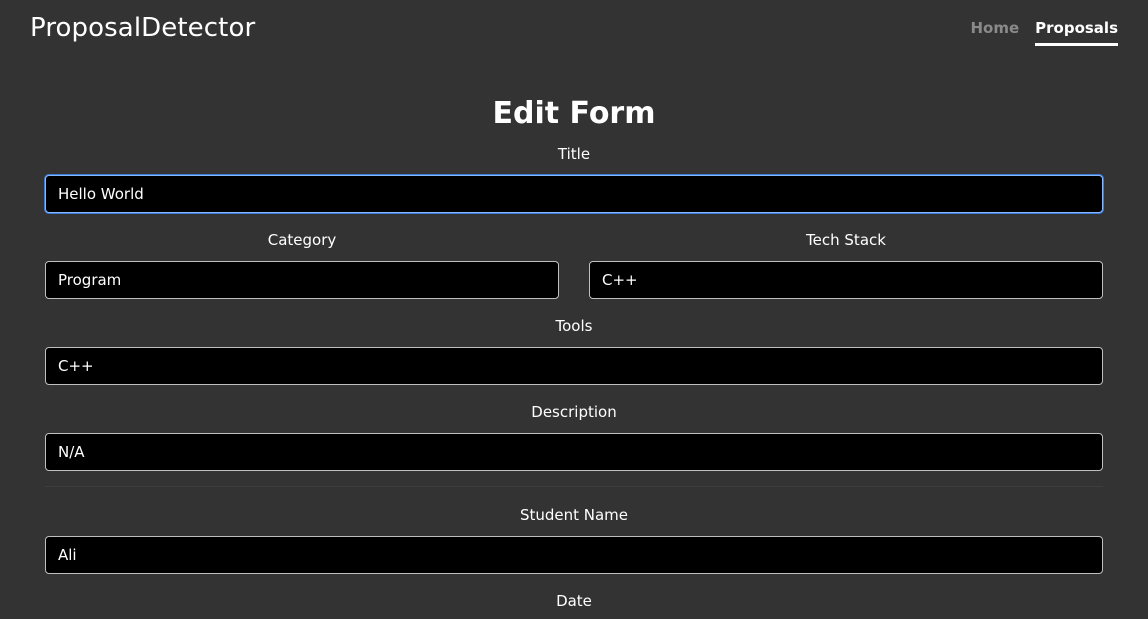 This screenshot has width=1148, height=619. I want to click on divider, so click(574, 486).